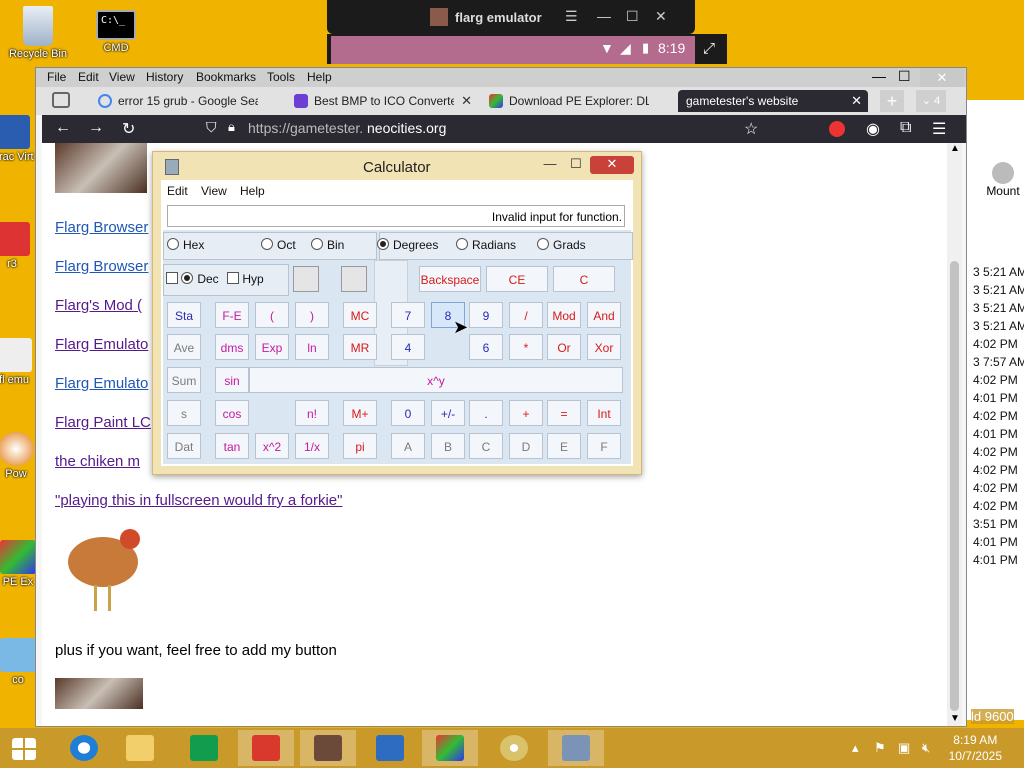 The width and height of the screenshot is (1024, 768). I want to click on key-1-3: ln, so click(312, 347).